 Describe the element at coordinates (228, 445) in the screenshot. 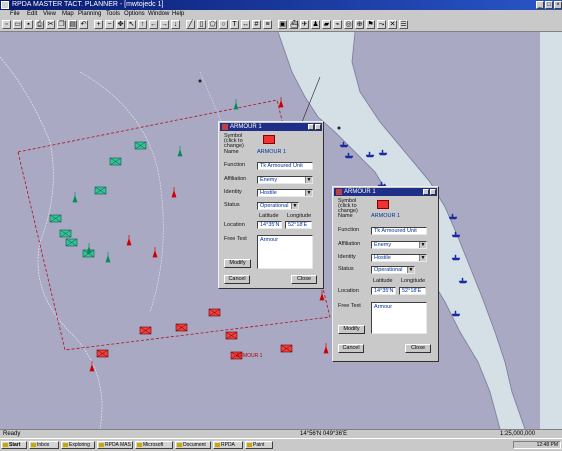

I see `task-rpda: RPDA` at that location.